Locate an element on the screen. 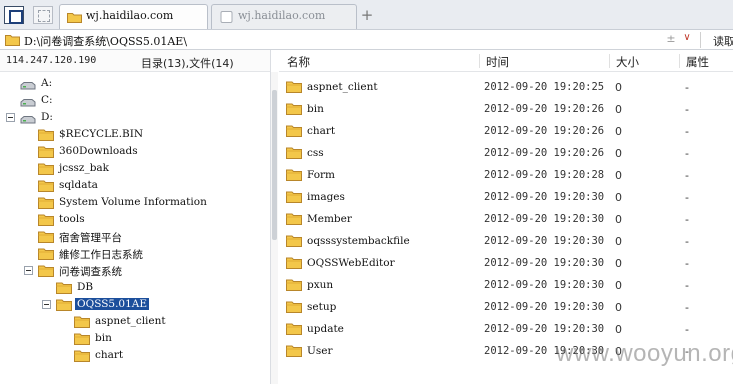 Image resolution: width=733 pixels, height=384 pixels. tree-item-label: OQSS5.01AE is located at coordinates (112, 304).